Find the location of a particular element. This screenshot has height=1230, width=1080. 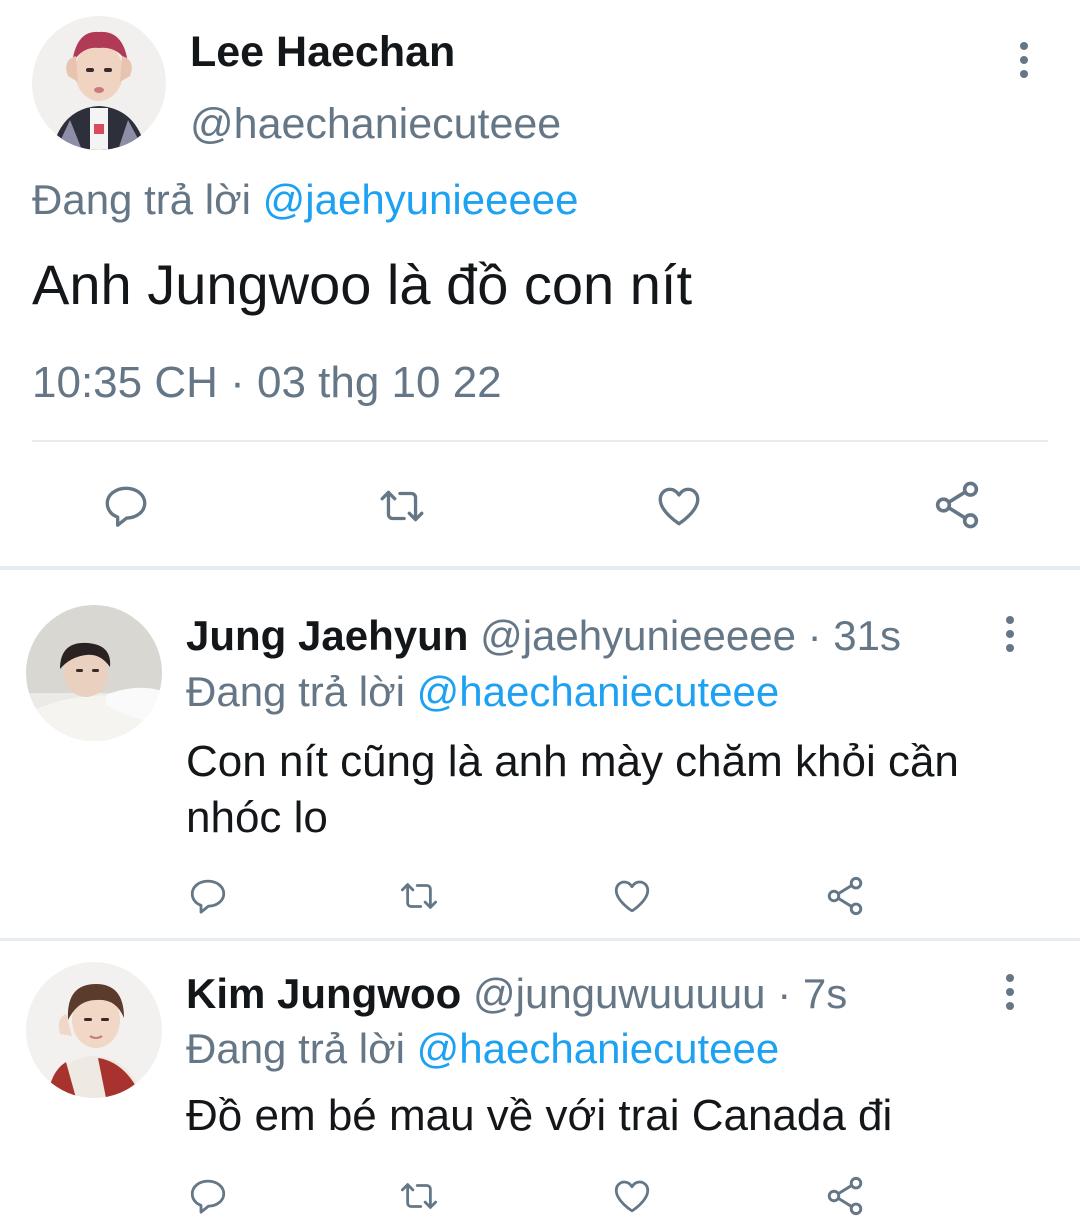

reply-to-link: @jaehyunieeeee is located at coordinates (421, 199).